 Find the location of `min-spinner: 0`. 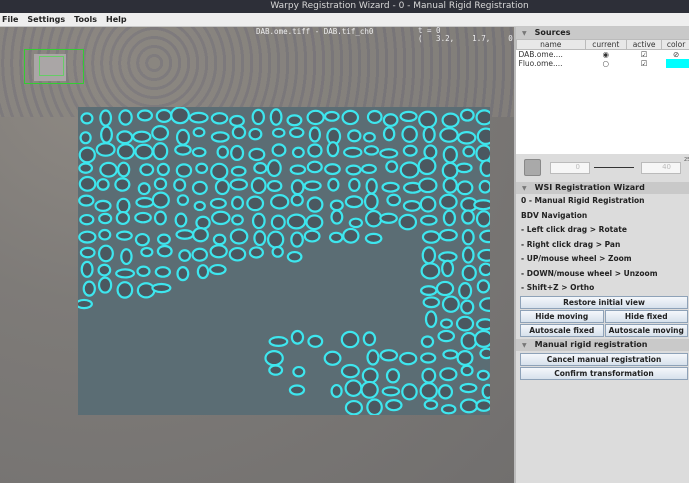

min-spinner: 0 is located at coordinates (570, 168).